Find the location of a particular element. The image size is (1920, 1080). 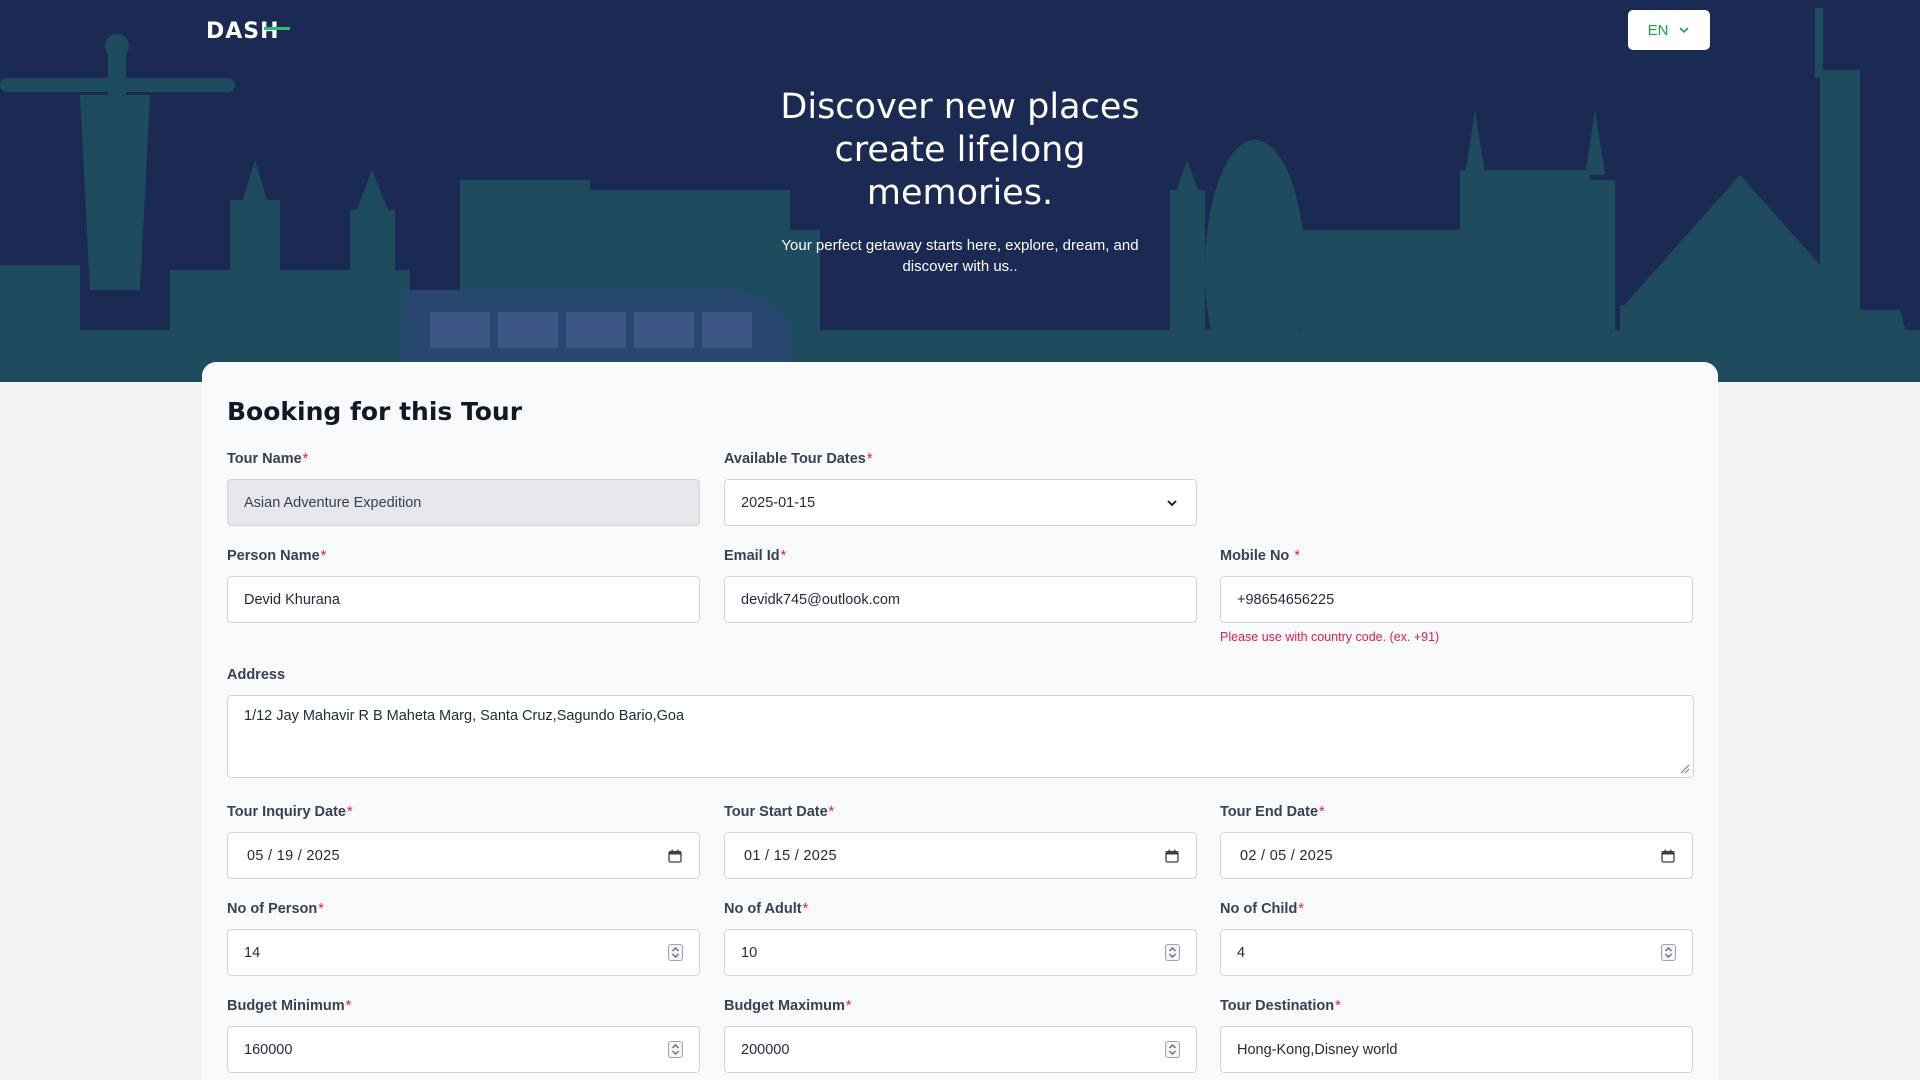

tour-dates-label: Available Tour Dates* is located at coordinates (798, 459).